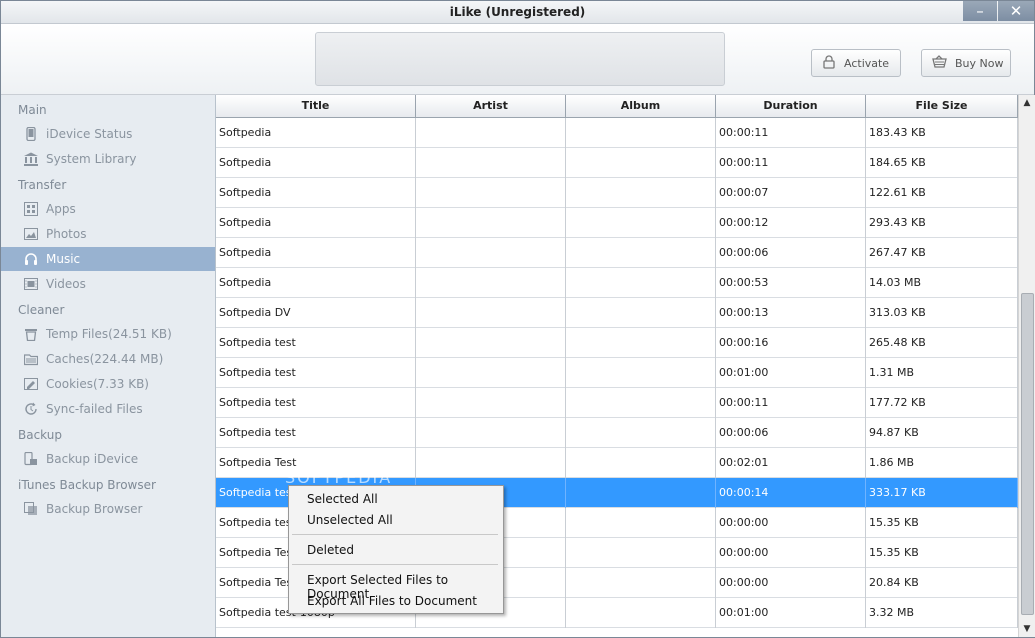 The width and height of the screenshot is (1035, 638). What do you see at coordinates (316, 106) in the screenshot?
I see `column-header-title: Title` at bounding box center [316, 106].